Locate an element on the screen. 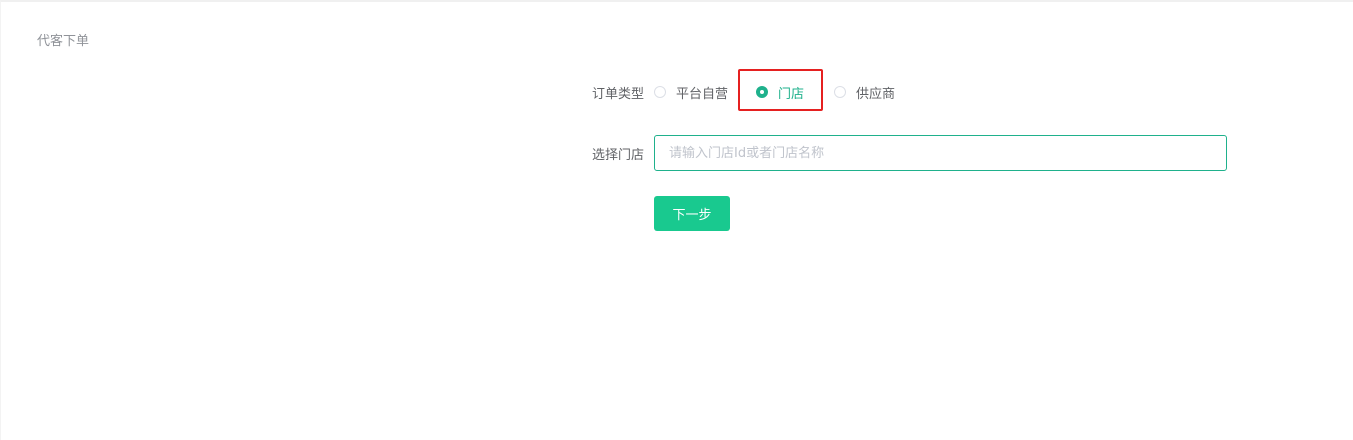 This screenshot has width=1353, height=440. radio-store: 门店 is located at coordinates (780, 92).